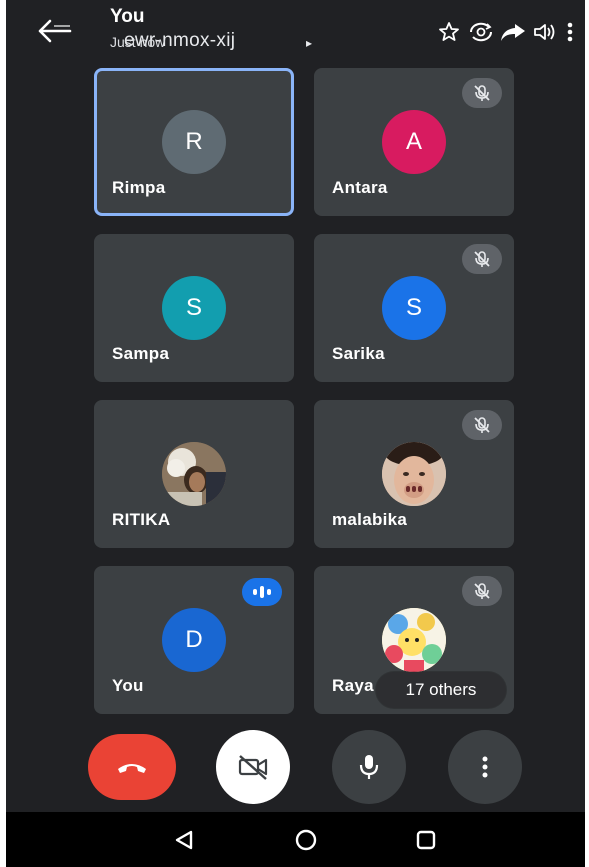 This screenshot has height=867, width=589. I want to click on participant-tile-sampa: S Sampa, so click(194, 308).